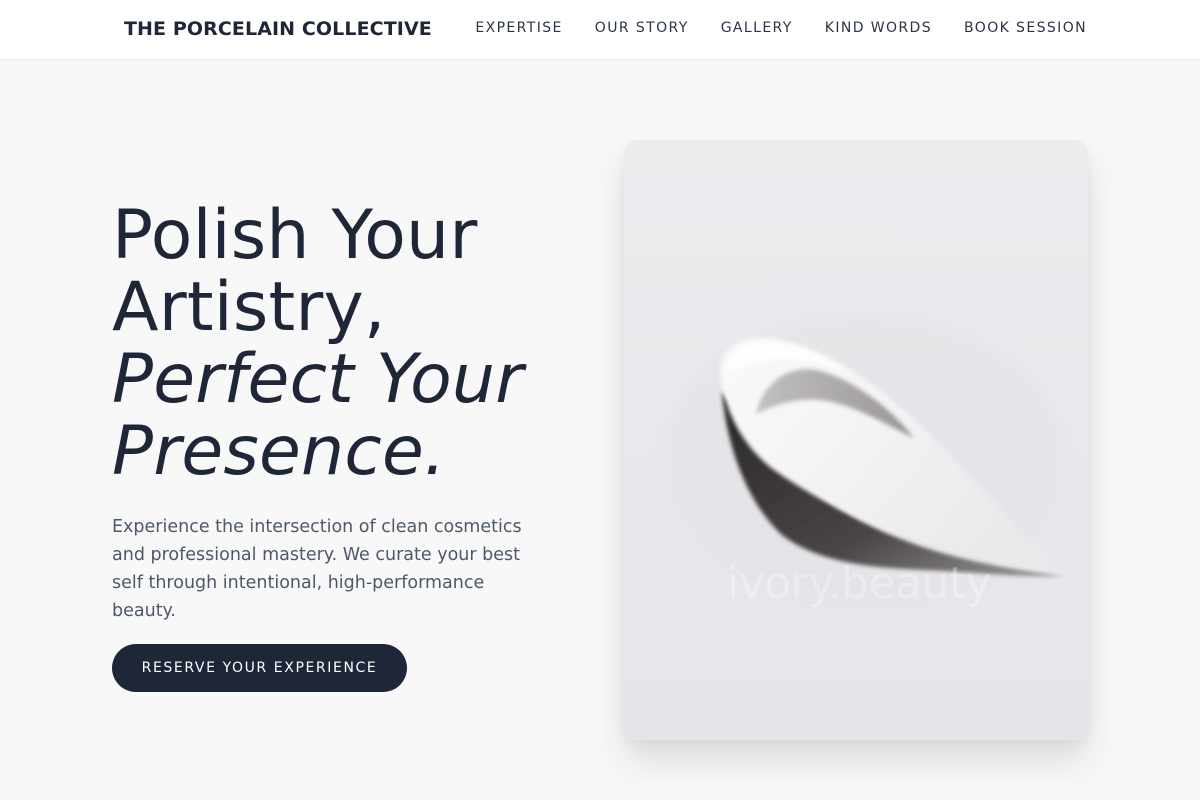  Describe the element at coordinates (249, 307) in the screenshot. I see `hero-heading-line-2: Artistry,` at that location.